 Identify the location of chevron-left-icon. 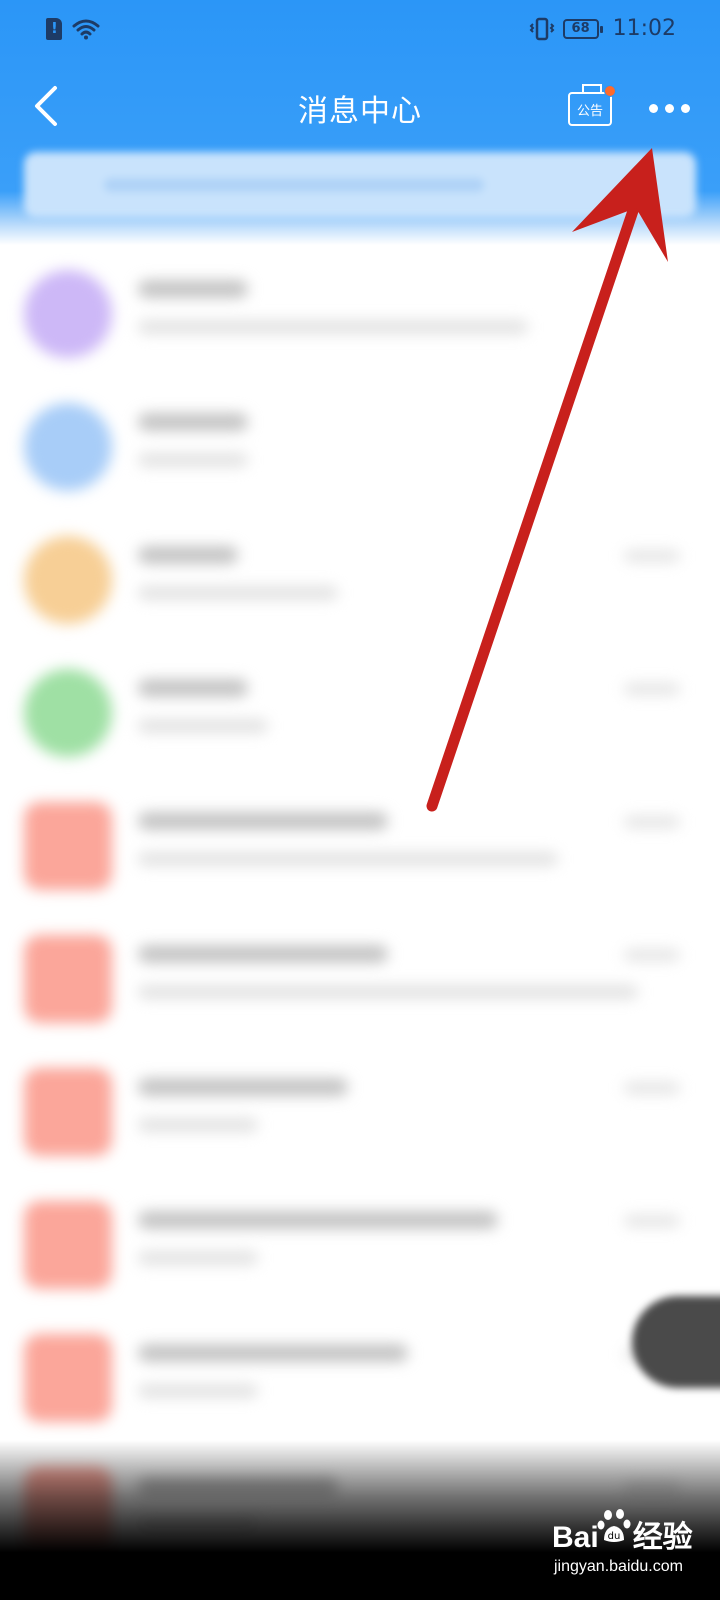
(46, 106).